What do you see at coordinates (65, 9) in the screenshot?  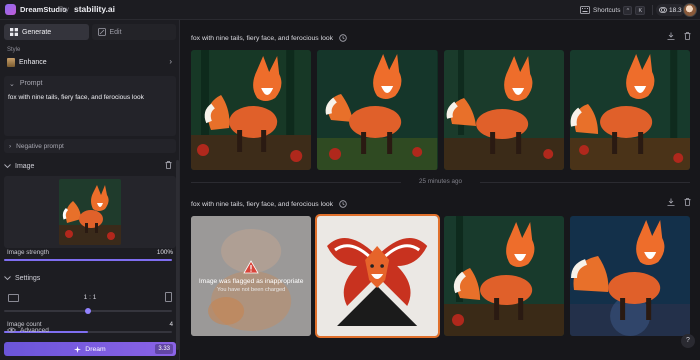 I see `app-by: by` at bounding box center [65, 9].